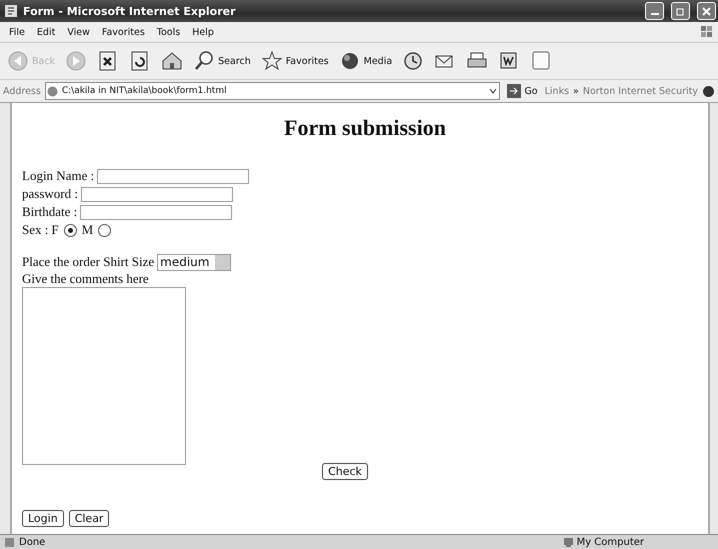 The width and height of the screenshot is (718, 549). Describe the element at coordinates (557, 91) in the screenshot. I see `links-label: Links` at that location.